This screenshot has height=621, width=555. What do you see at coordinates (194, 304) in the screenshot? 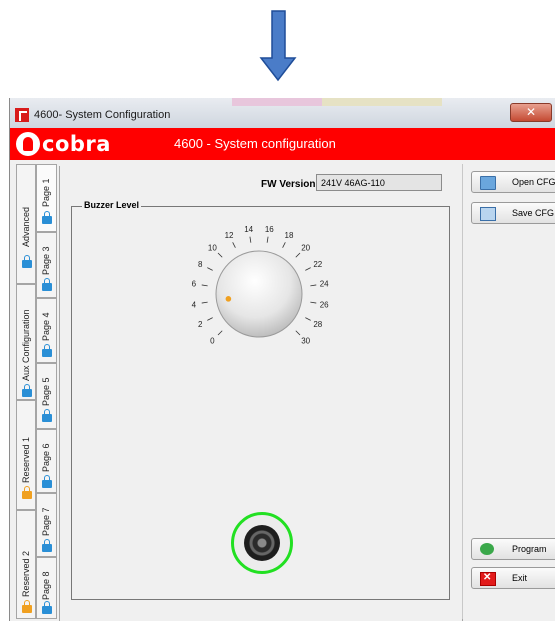
I see `dial-scale-label: 4` at bounding box center [194, 304].